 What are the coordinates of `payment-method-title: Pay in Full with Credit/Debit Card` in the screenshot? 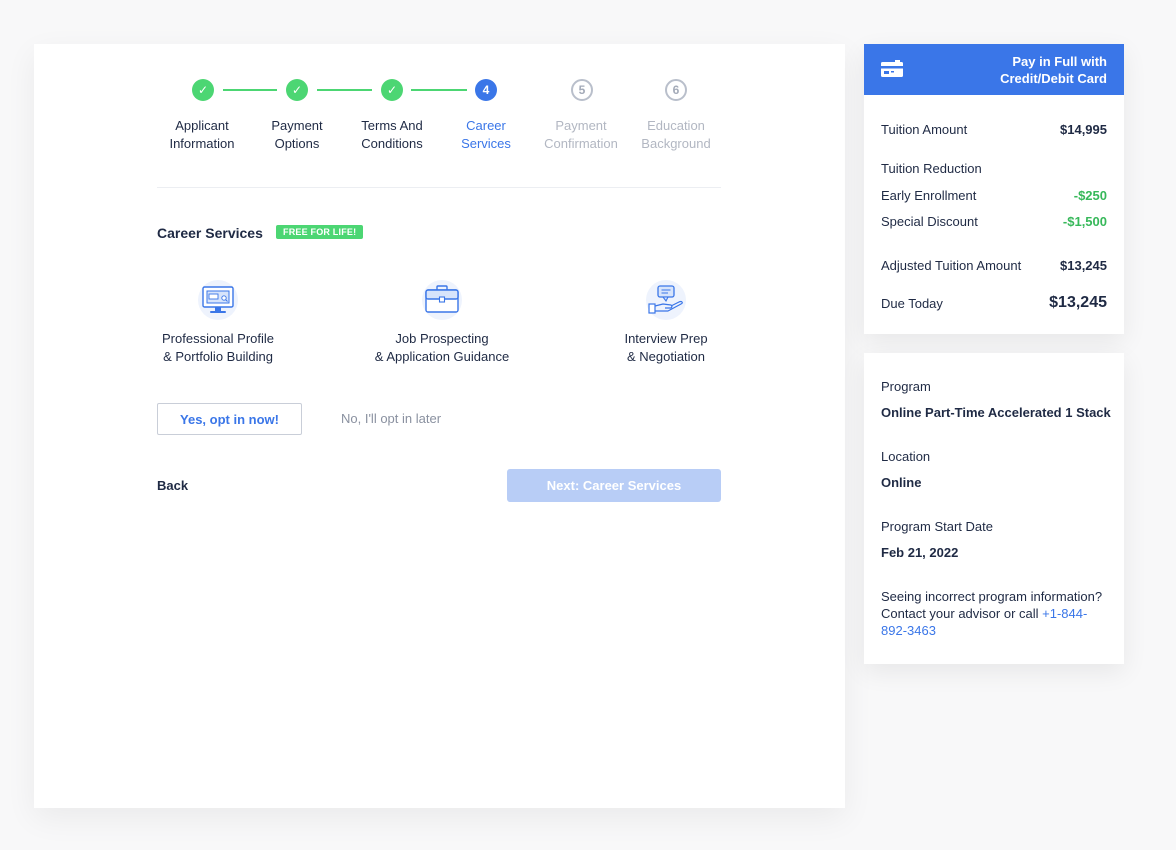 It's located at (1053, 70).